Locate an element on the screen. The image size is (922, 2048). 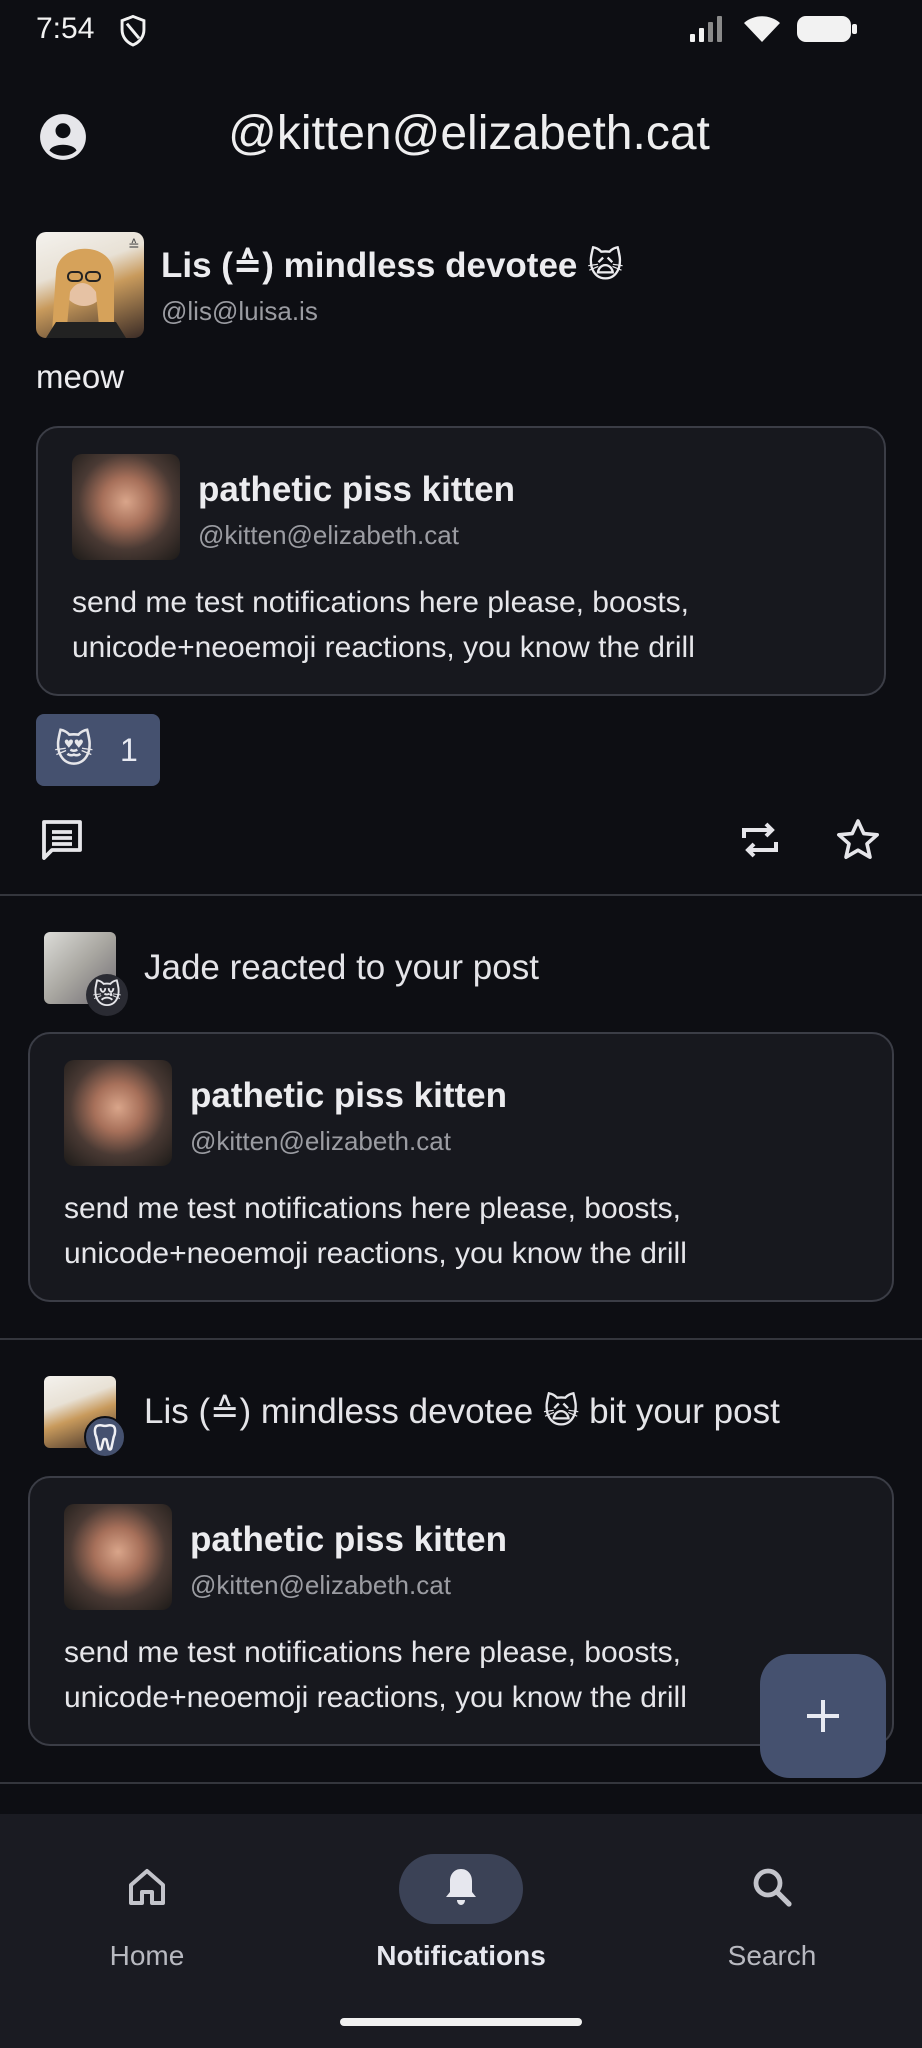
star-icon is located at coordinates (858, 840).